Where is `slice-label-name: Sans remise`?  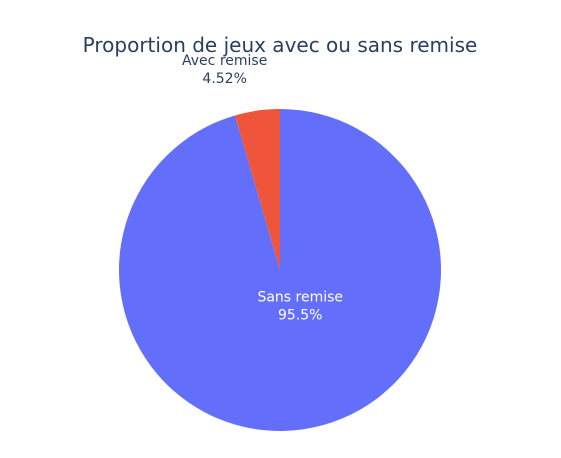
slice-label-name: Sans remise is located at coordinates (300, 298).